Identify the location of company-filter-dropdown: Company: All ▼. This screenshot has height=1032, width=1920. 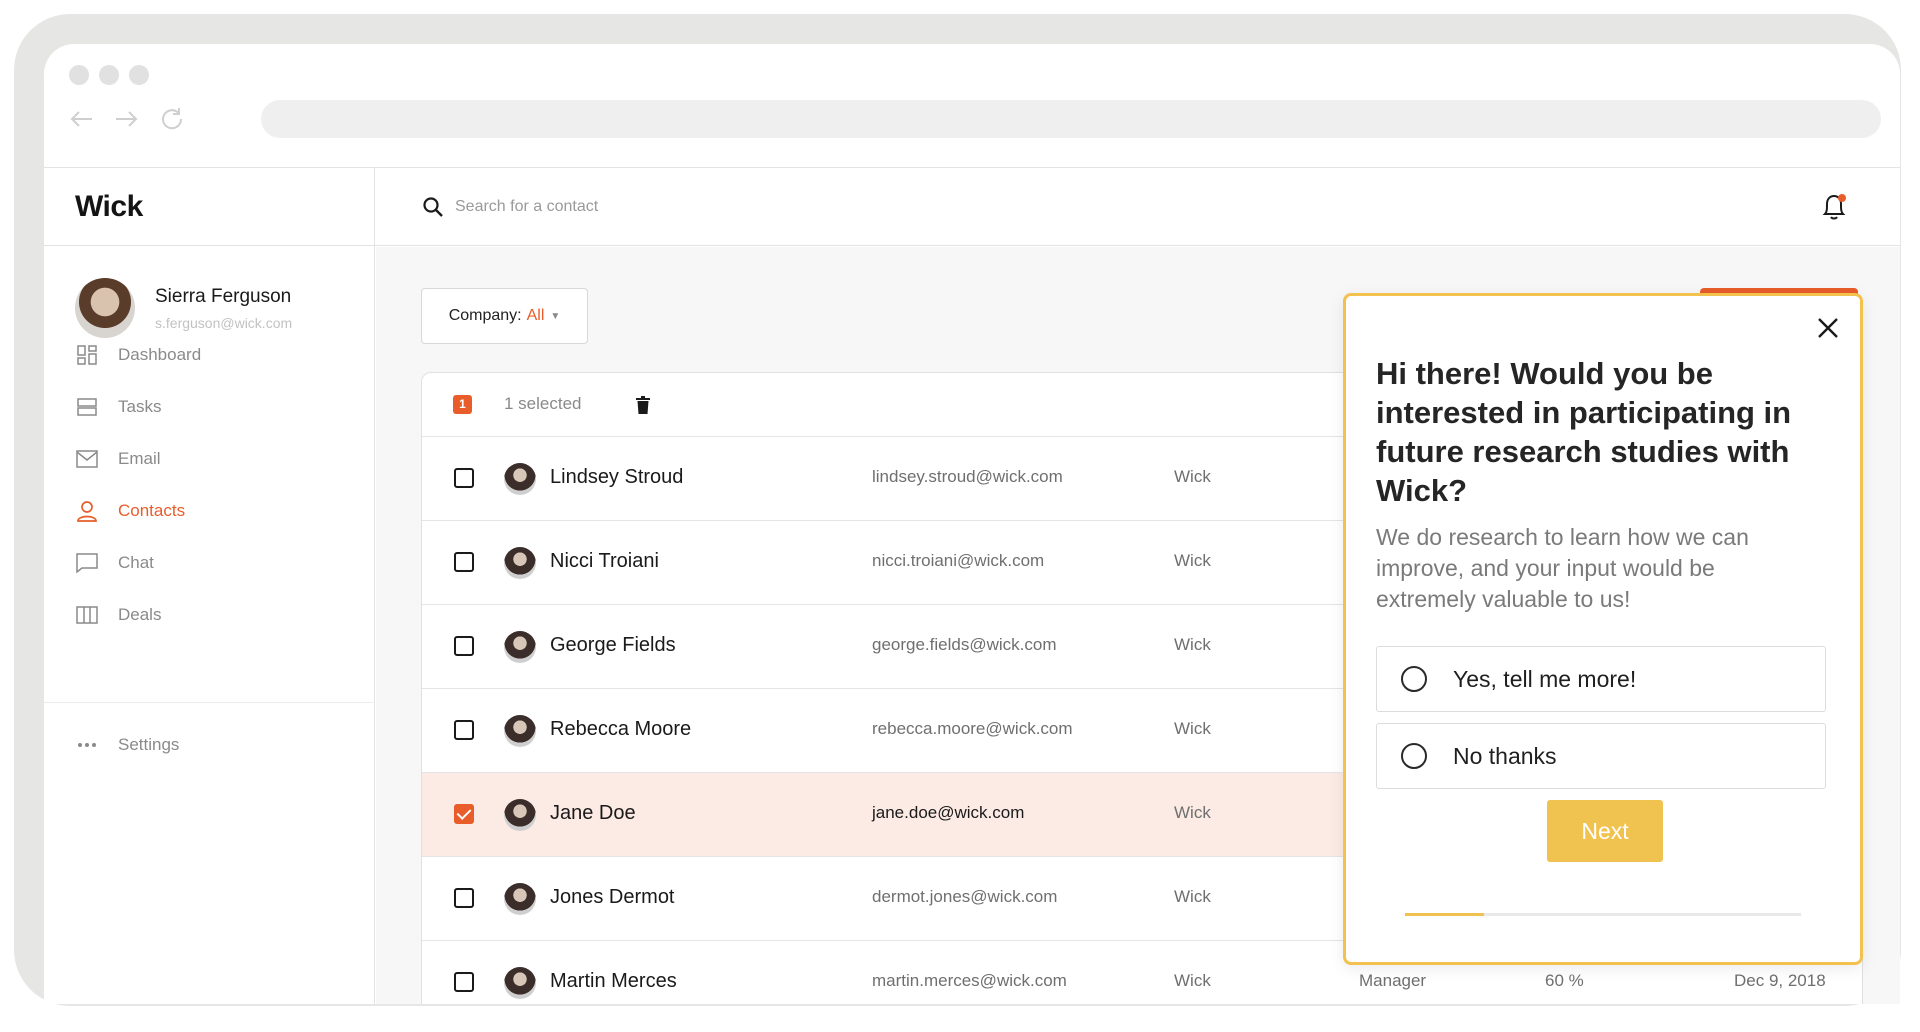
(504, 316).